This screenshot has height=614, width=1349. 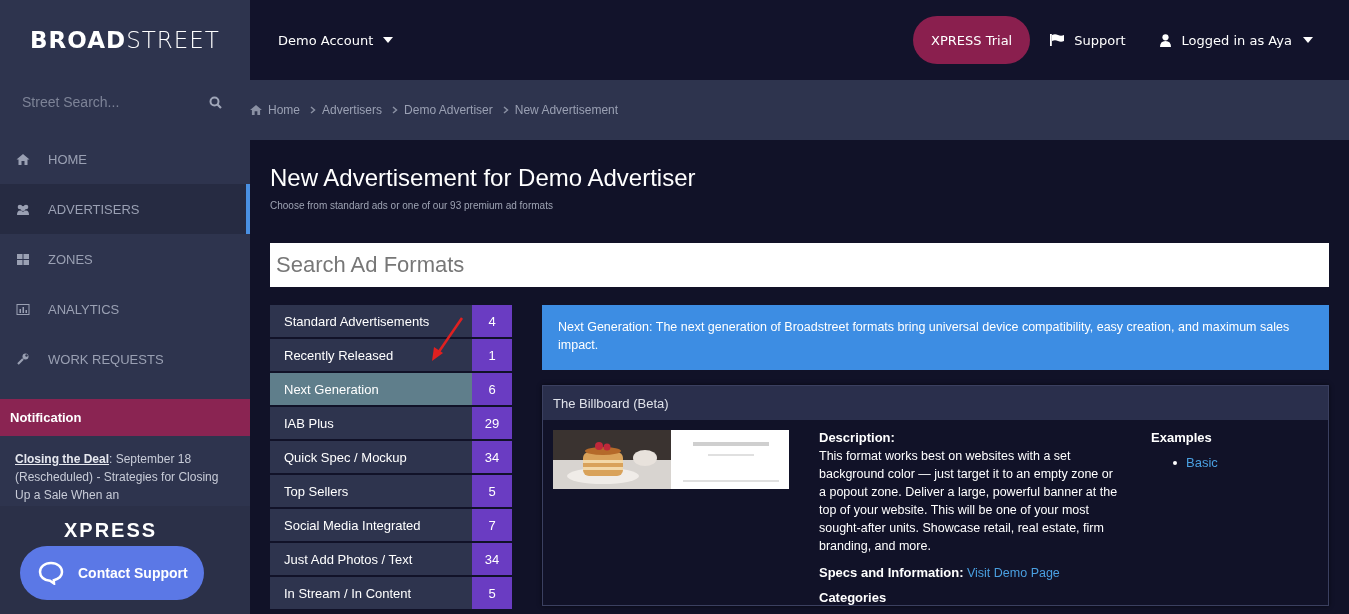 I want to click on breadcrumb-link: Demo Advertiser, so click(x=448, y=110).